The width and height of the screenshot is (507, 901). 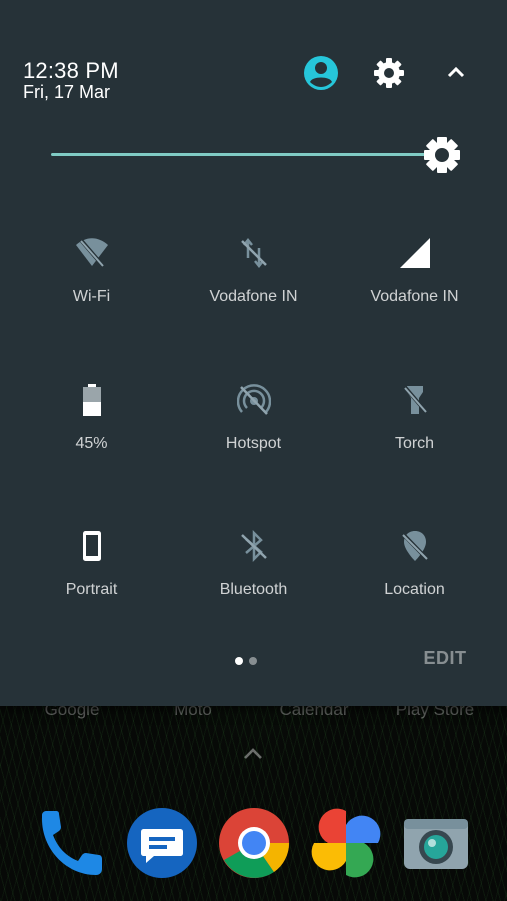 I want to click on tile-label-battery: 45%, so click(x=91, y=443).